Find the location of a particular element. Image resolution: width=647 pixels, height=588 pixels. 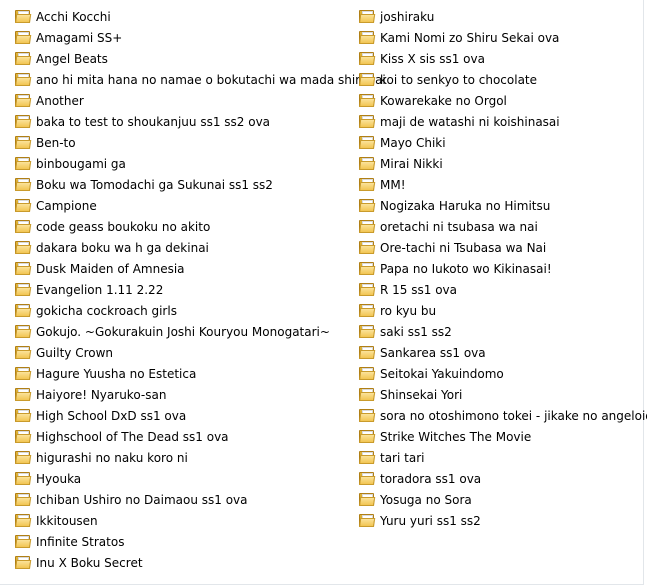

folder-label: Yosuga no Sora is located at coordinates (426, 499).